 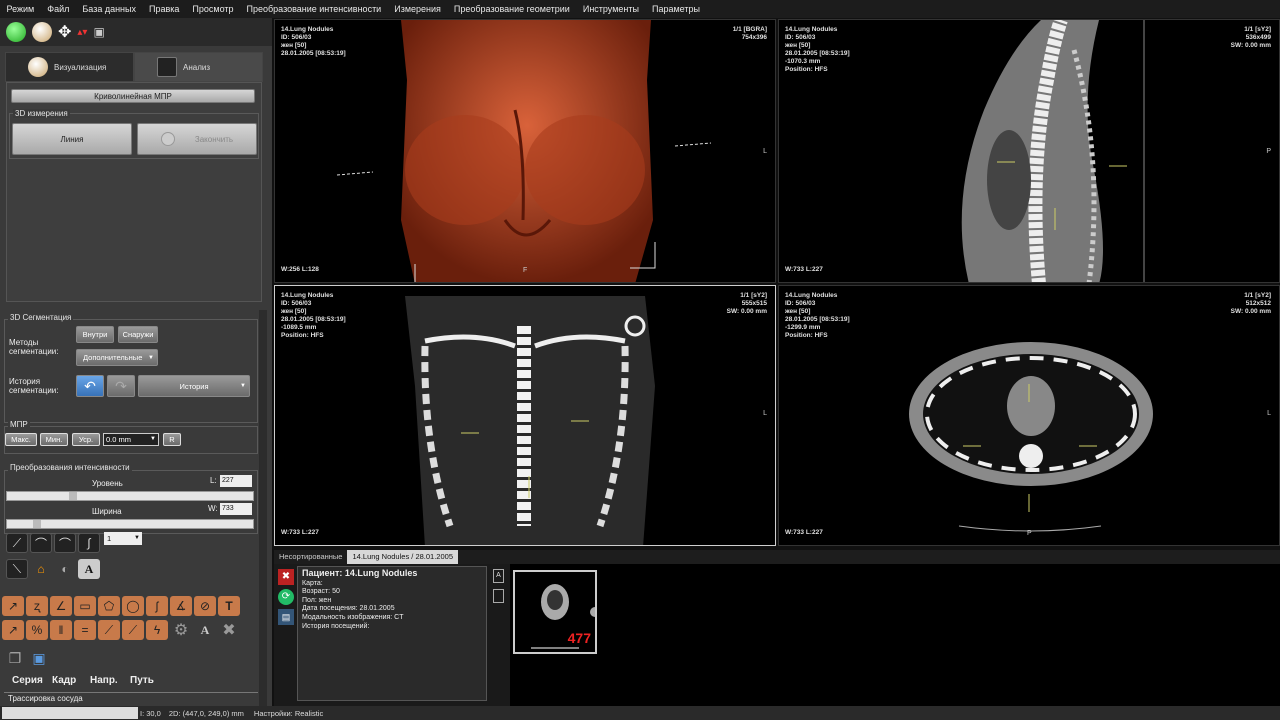 What do you see at coordinates (15, 658) in the screenshot?
I see `copy-icon: ❐` at bounding box center [15, 658].